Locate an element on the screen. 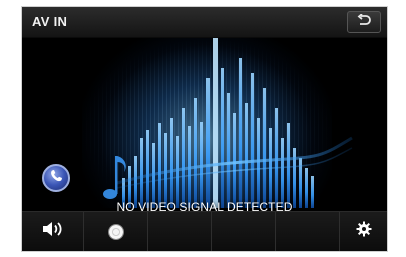  bottom-toolbar is located at coordinates (204, 231).